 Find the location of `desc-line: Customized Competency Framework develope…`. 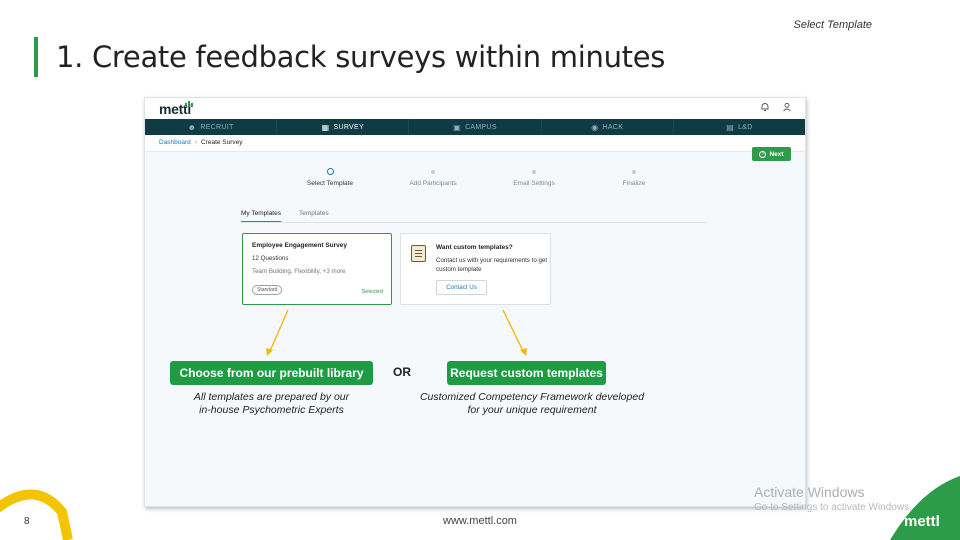

desc-line: Customized Competency Framework develope… is located at coordinates (532, 397).